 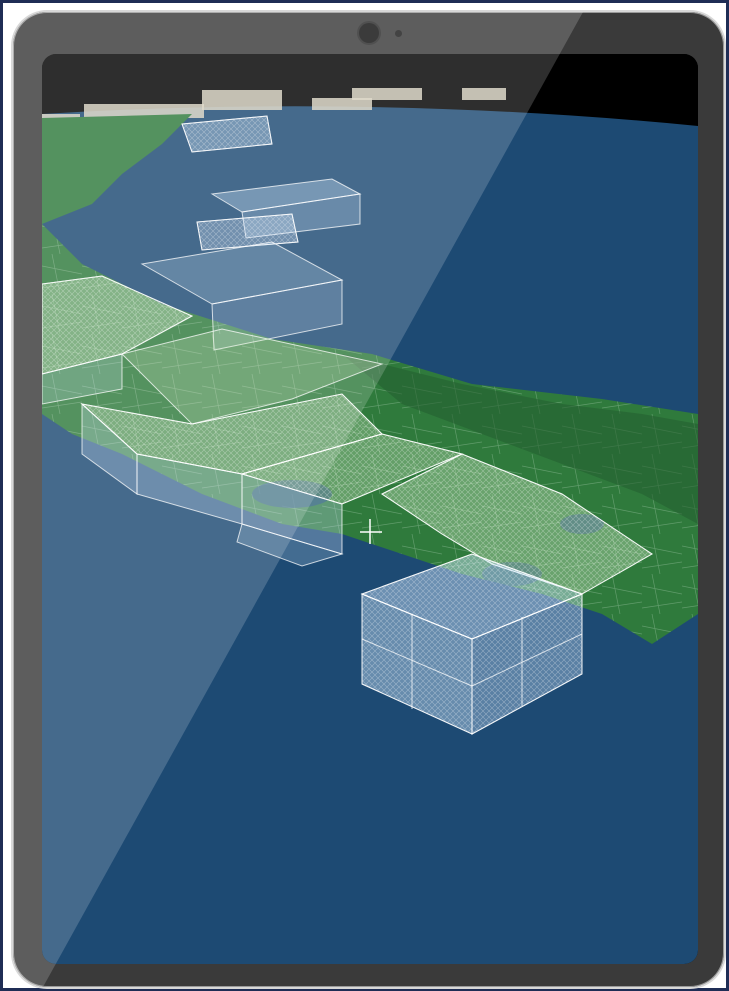 I want to click on front-camera-icon, so click(x=369, y=33).